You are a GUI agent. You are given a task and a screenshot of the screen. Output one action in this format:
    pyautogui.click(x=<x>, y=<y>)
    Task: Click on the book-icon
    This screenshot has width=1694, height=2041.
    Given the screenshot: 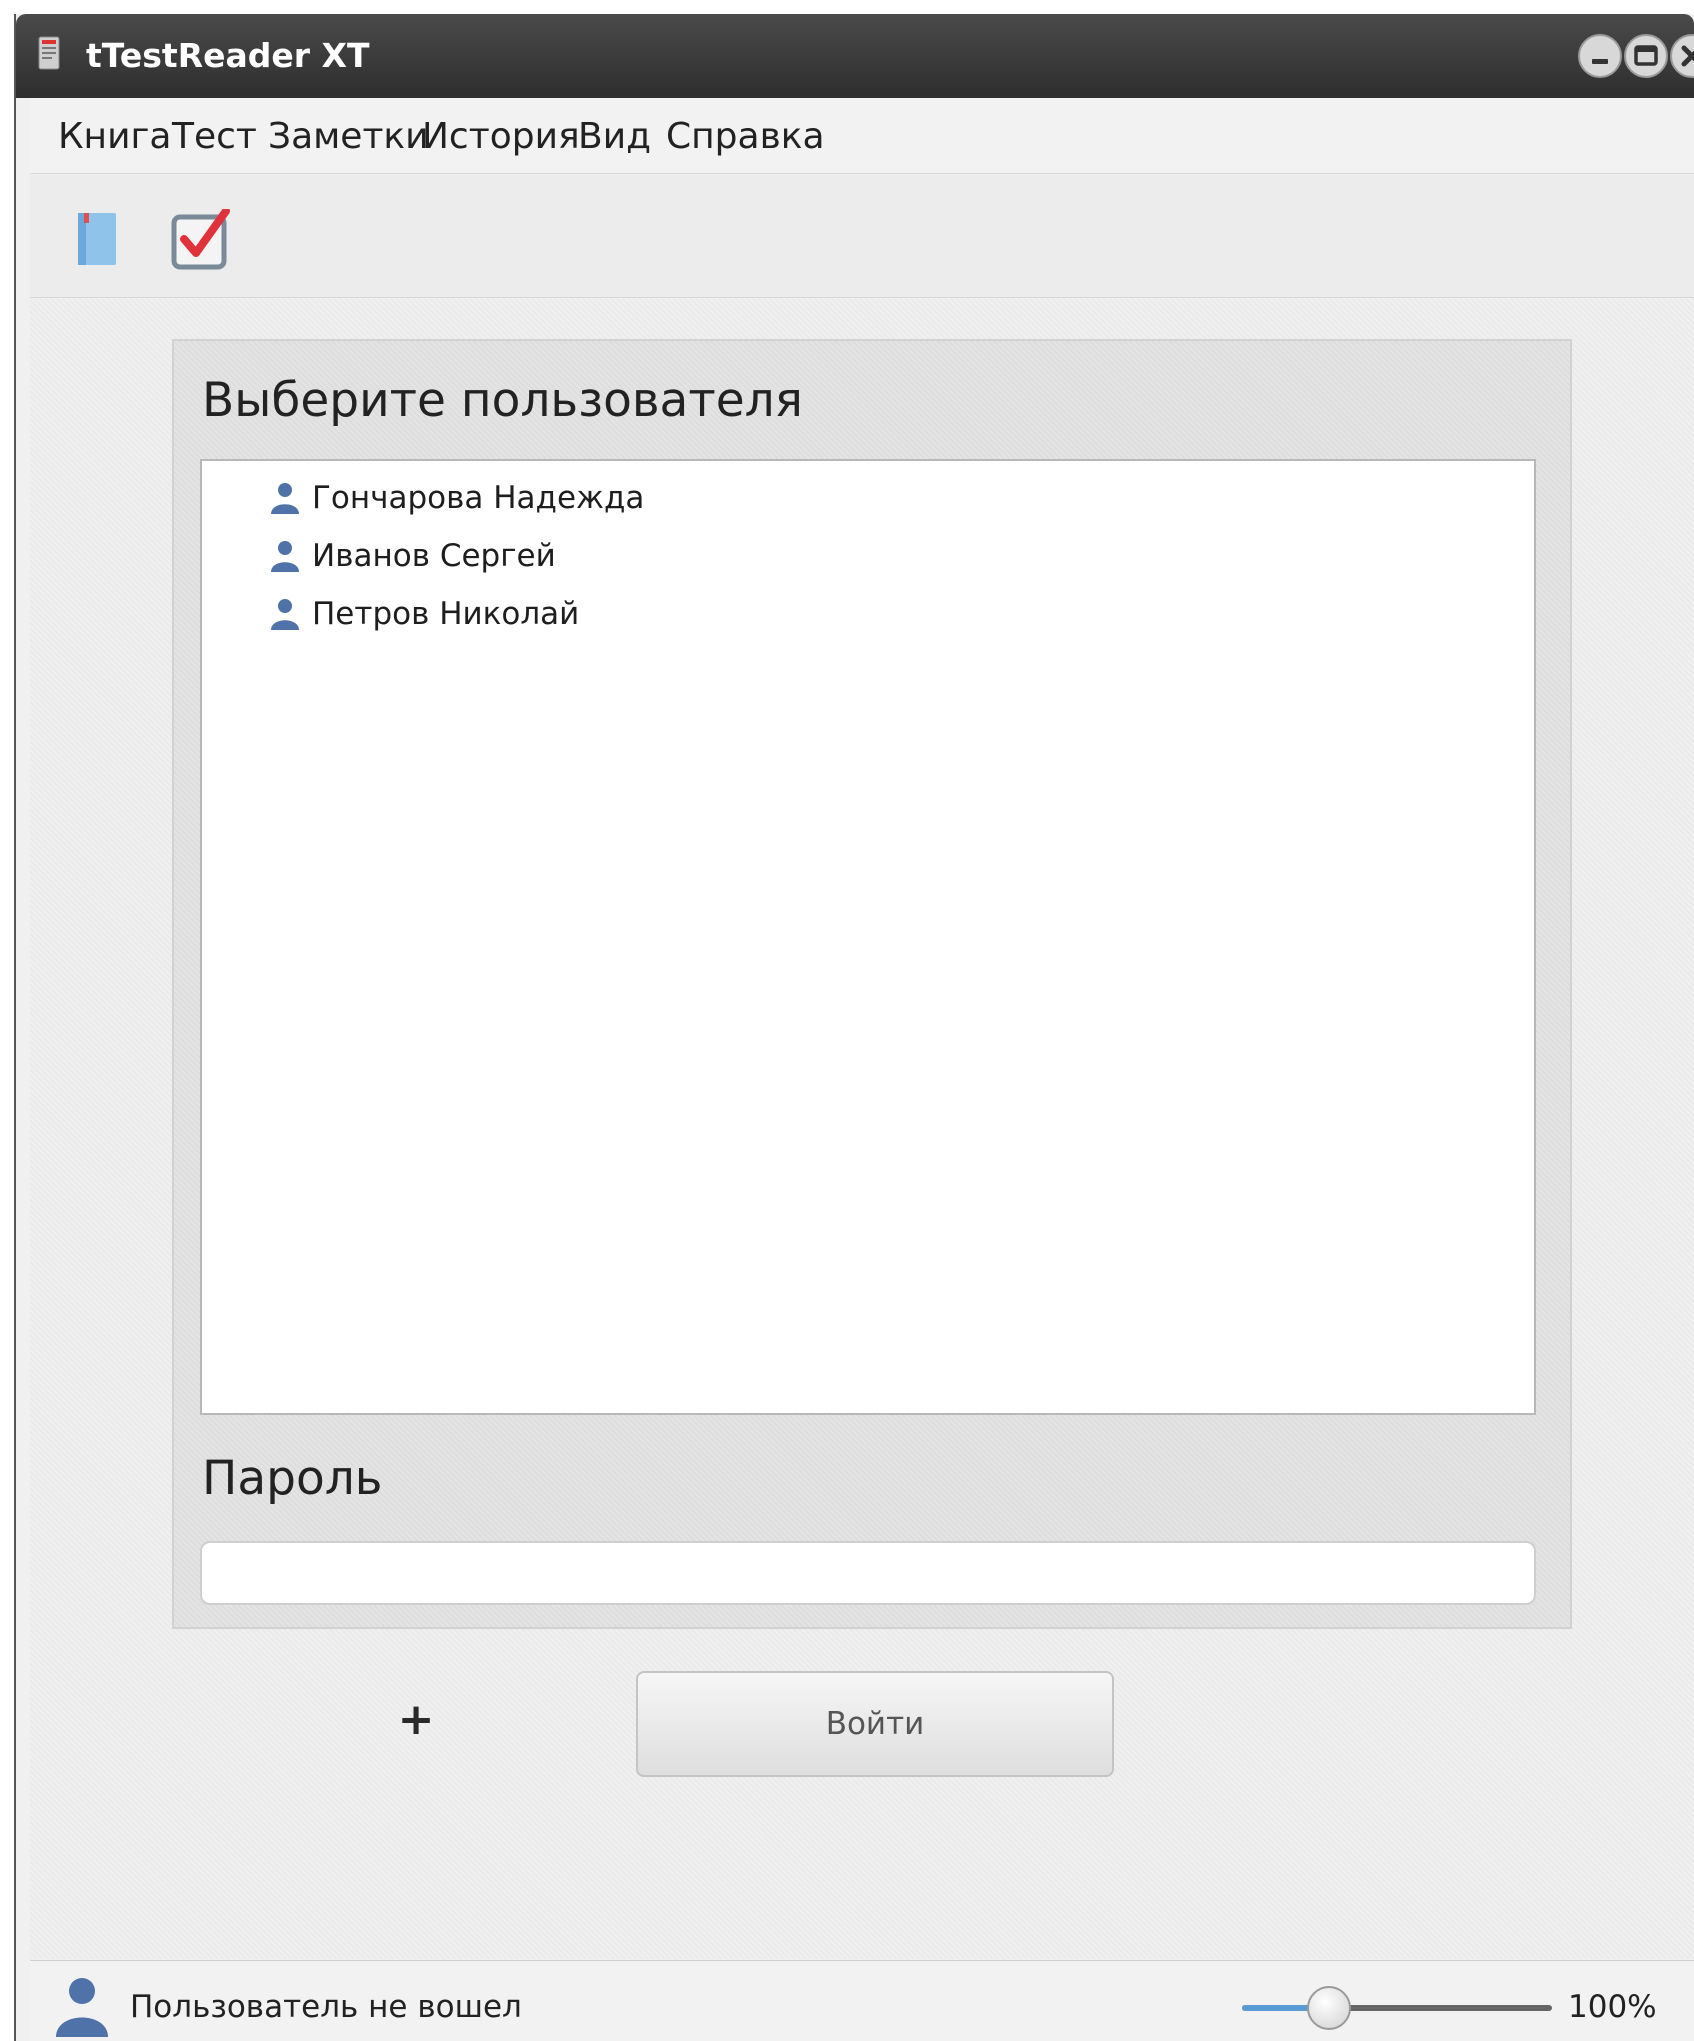 What is the action you would take?
    pyautogui.click(x=97, y=239)
    